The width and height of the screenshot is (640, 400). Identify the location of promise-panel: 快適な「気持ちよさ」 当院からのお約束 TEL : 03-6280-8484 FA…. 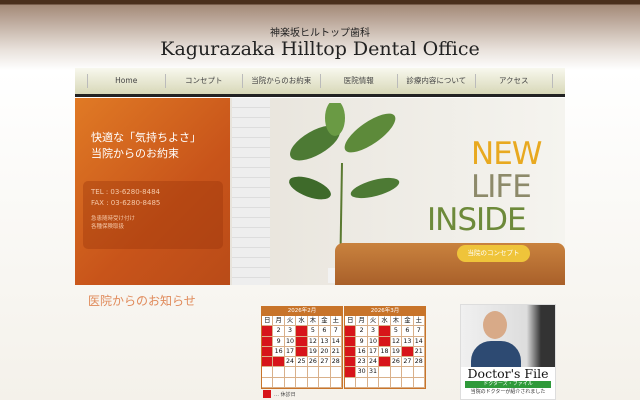
(152, 191).